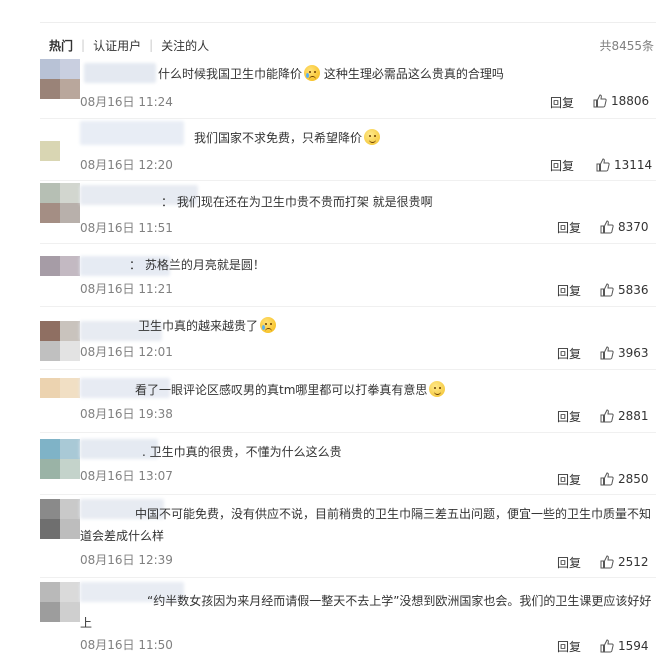 This screenshot has height=671, width=670. Describe the element at coordinates (633, 416) in the screenshot. I see `like-count: 2881` at that location.